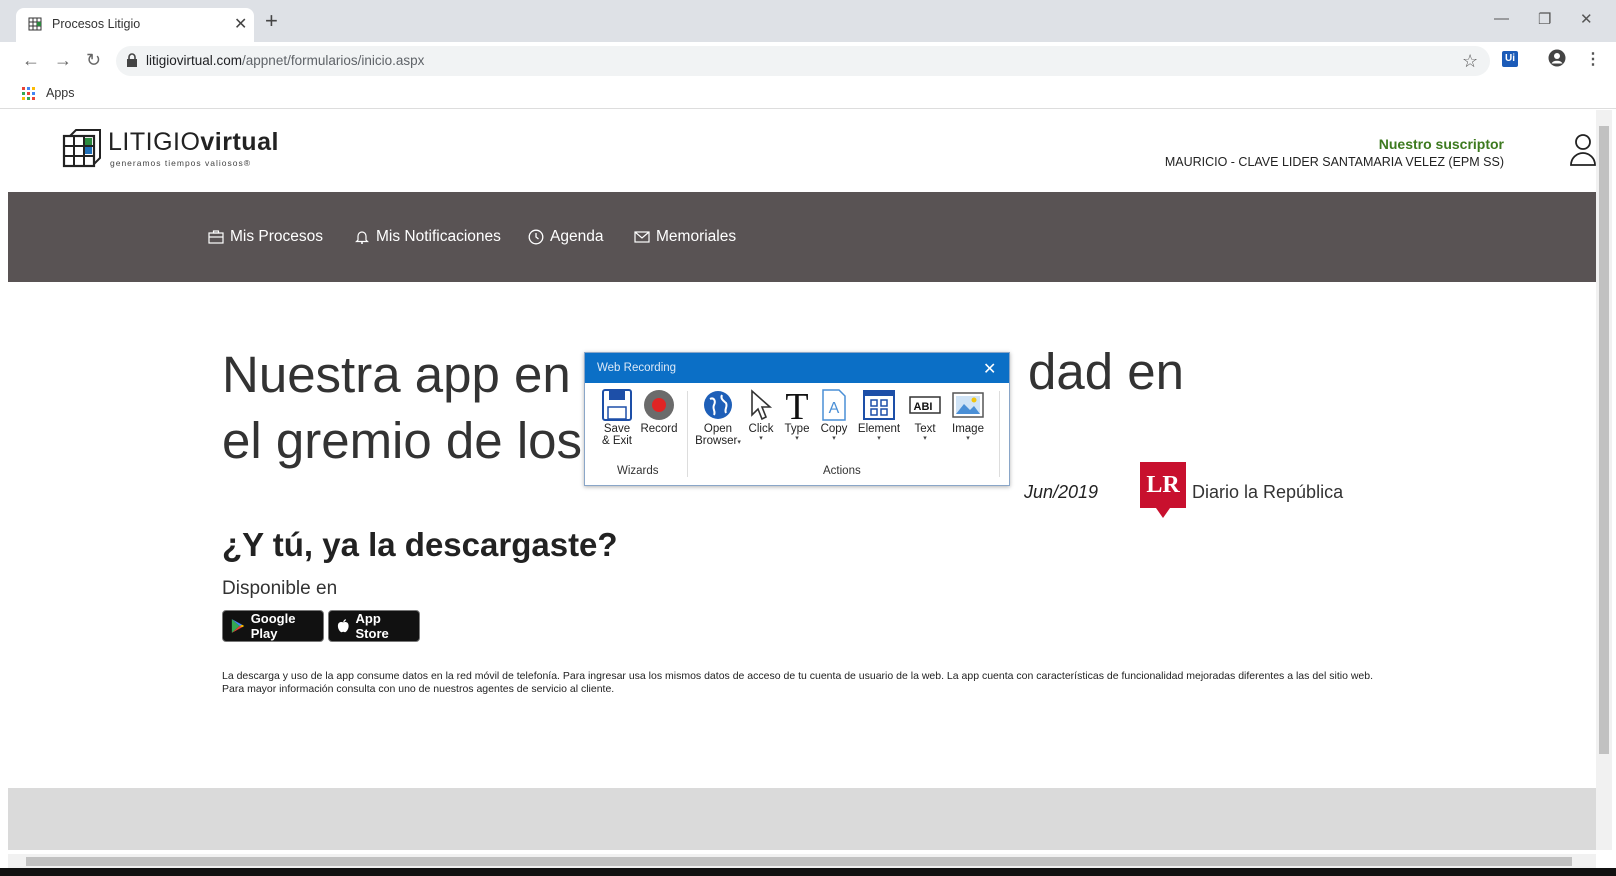 Image resolution: width=1616 pixels, height=876 pixels. Describe the element at coordinates (154, 142) in the screenshot. I see `logo-light: LITIGIO` at that location.